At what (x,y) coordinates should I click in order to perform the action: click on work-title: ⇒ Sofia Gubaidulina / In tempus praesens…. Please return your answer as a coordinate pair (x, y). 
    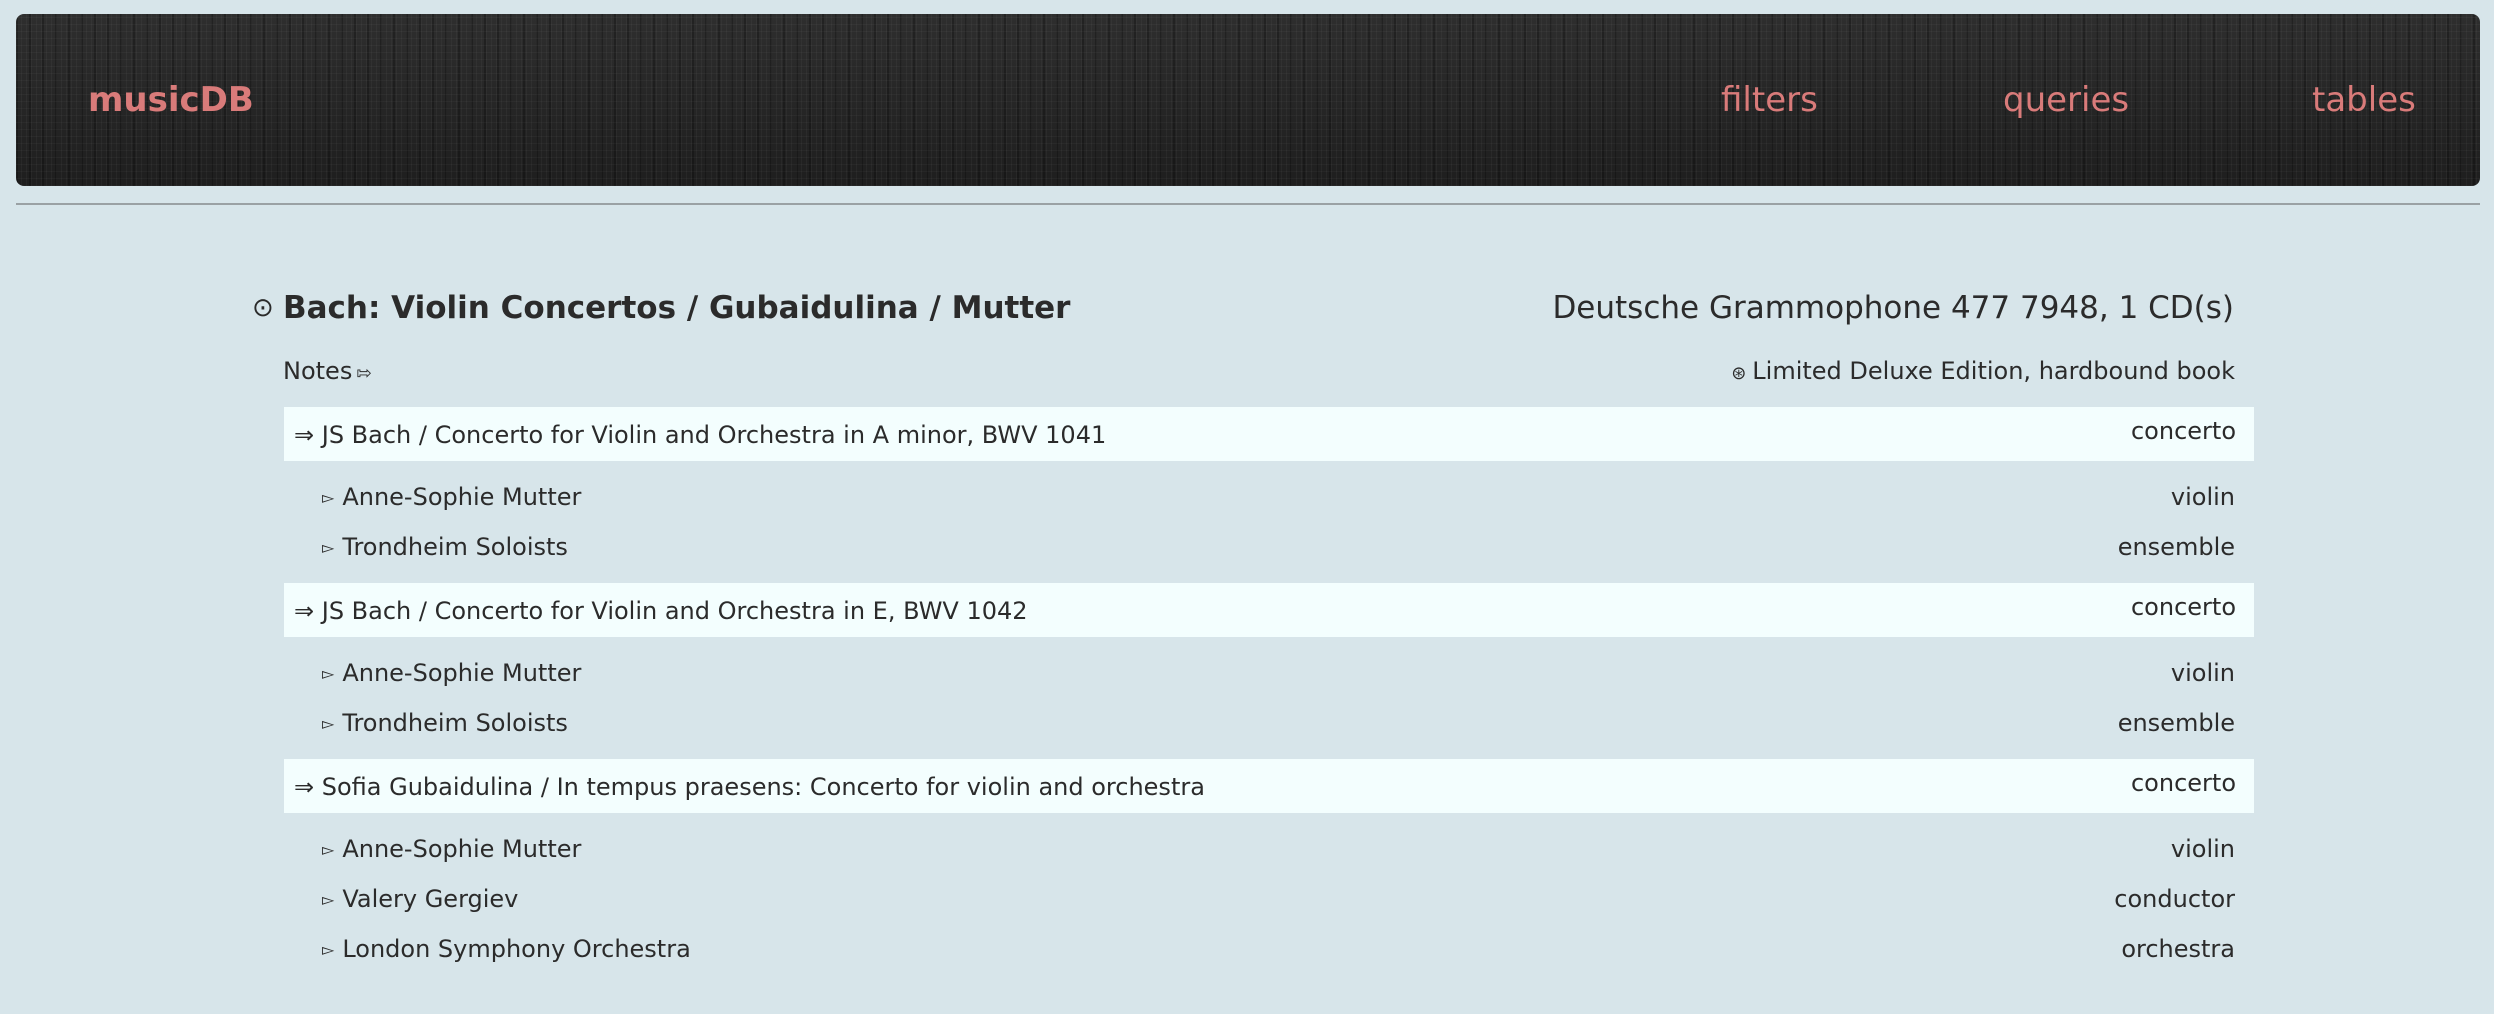
    Looking at the image, I should click on (749, 787).